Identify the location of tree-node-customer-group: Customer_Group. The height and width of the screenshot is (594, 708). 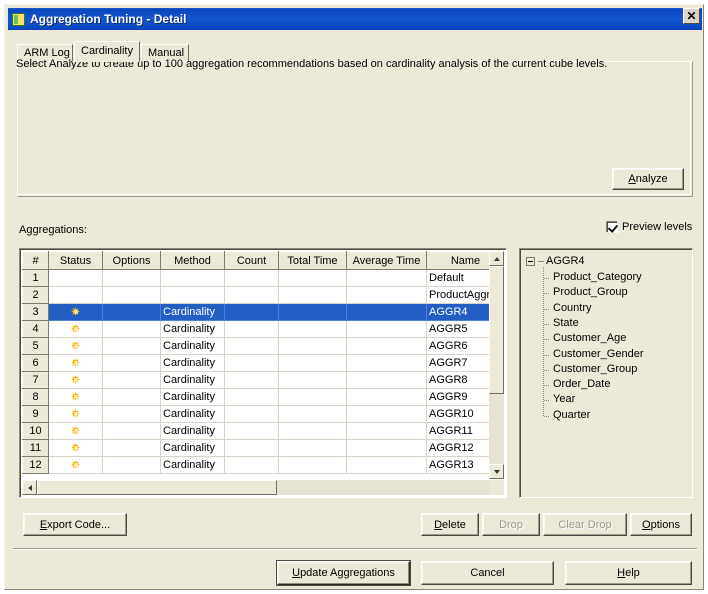
(595, 369).